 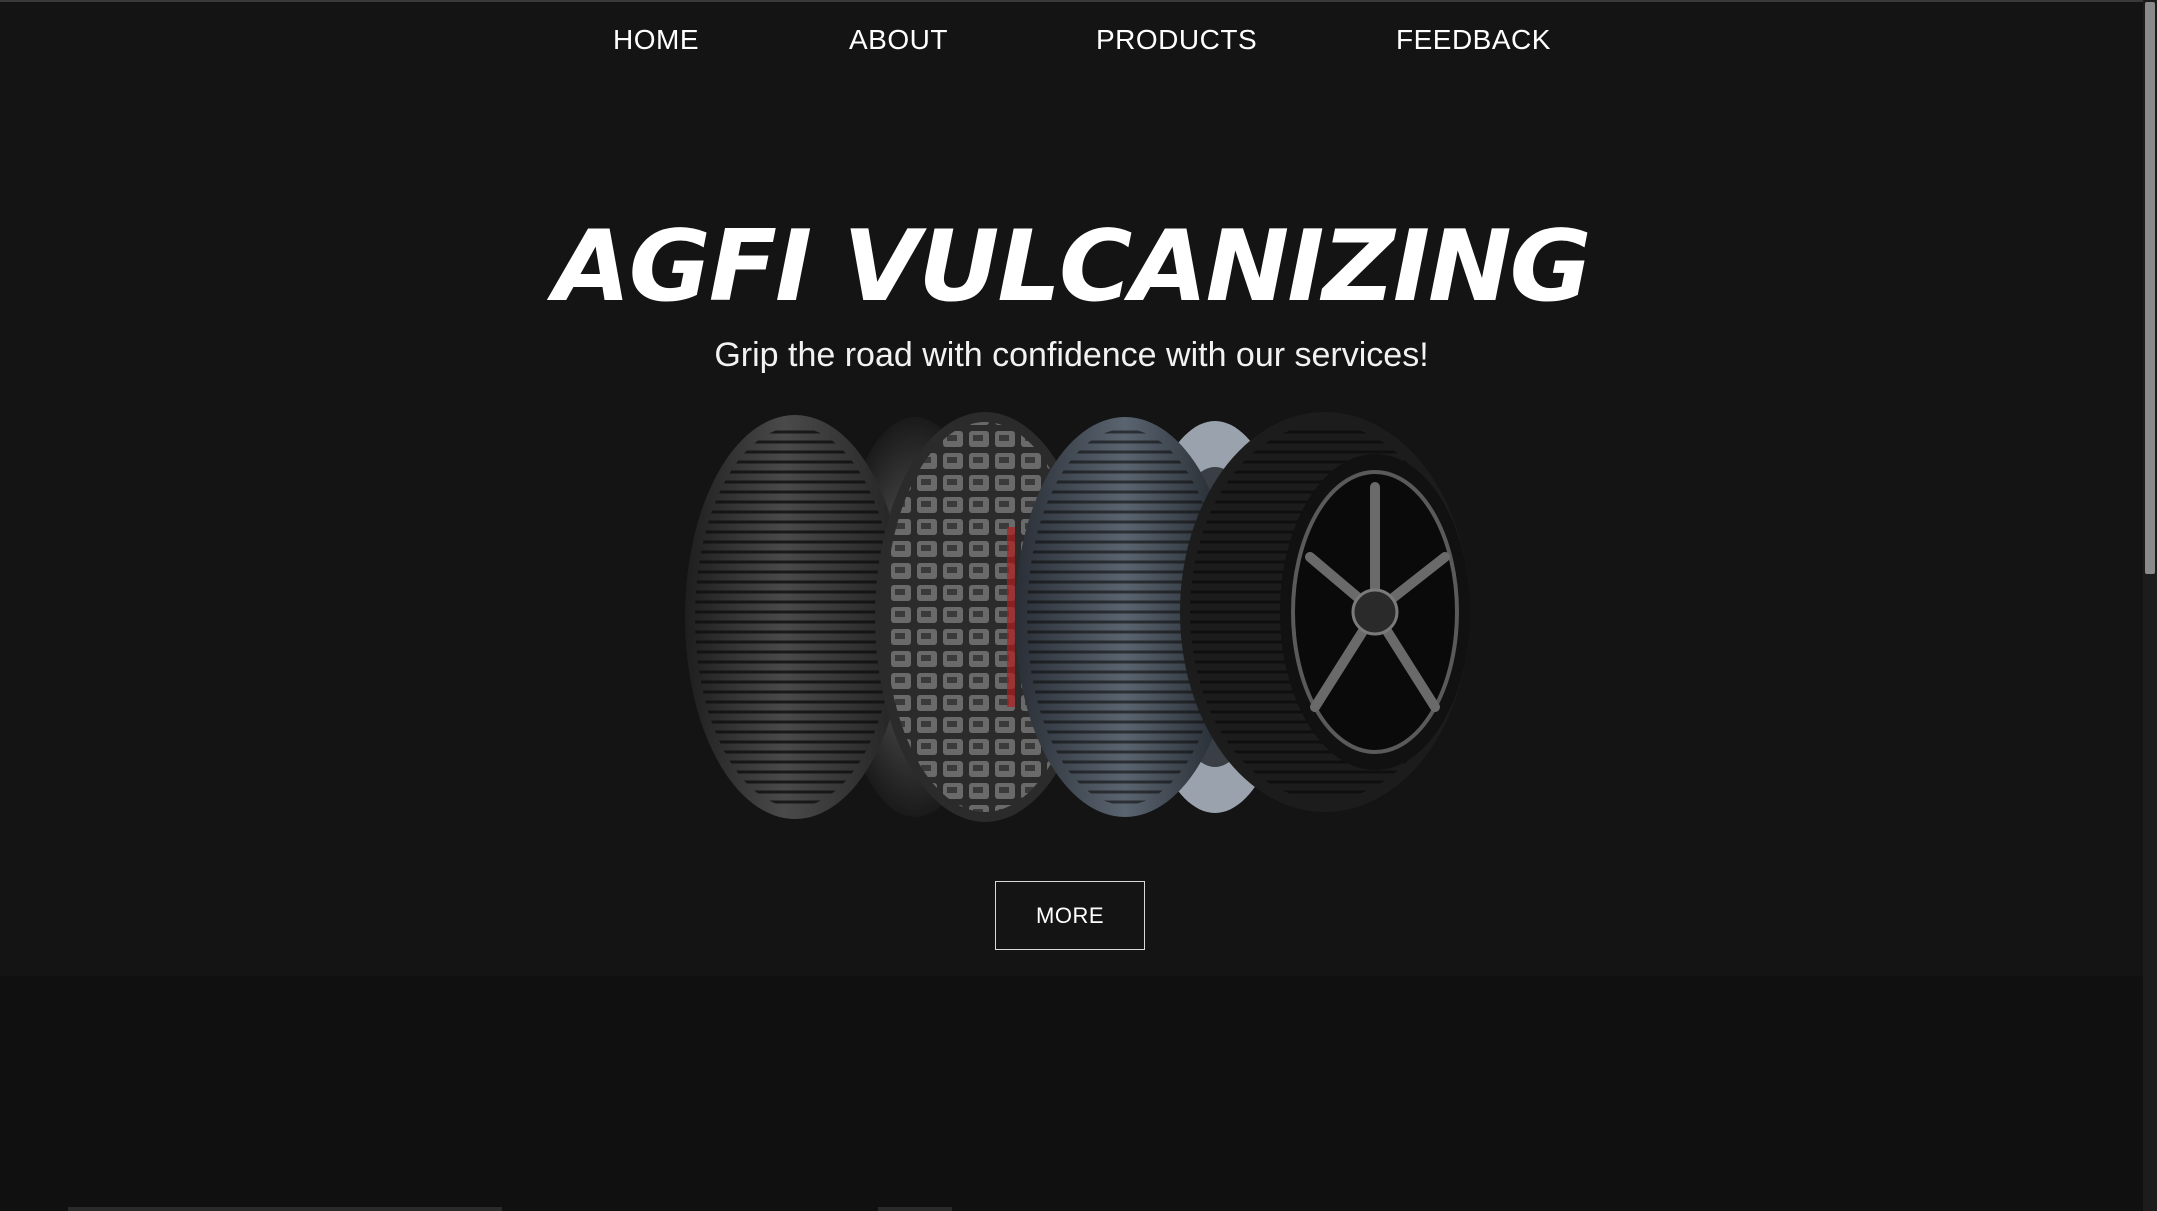 What do you see at coordinates (1070, 915) in the screenshot?
I see `more-button: MORE` at bounding box center [1070, 915].